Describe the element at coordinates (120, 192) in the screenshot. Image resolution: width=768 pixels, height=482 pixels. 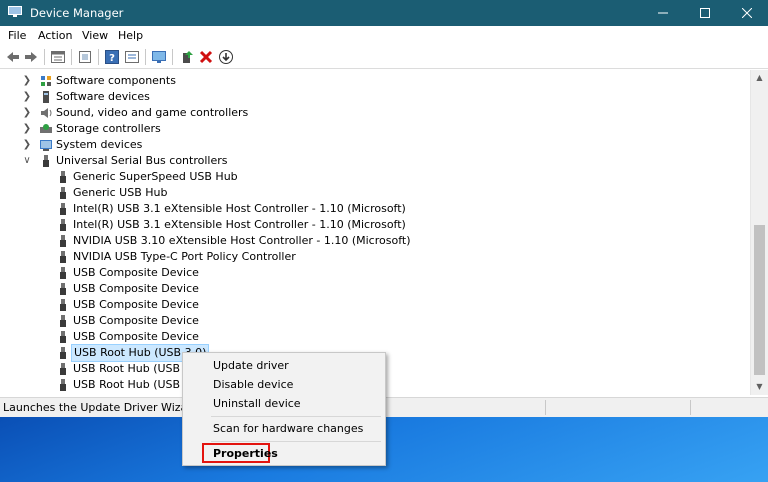
I see `tree-item-label: Generic USB Hub` at that location.